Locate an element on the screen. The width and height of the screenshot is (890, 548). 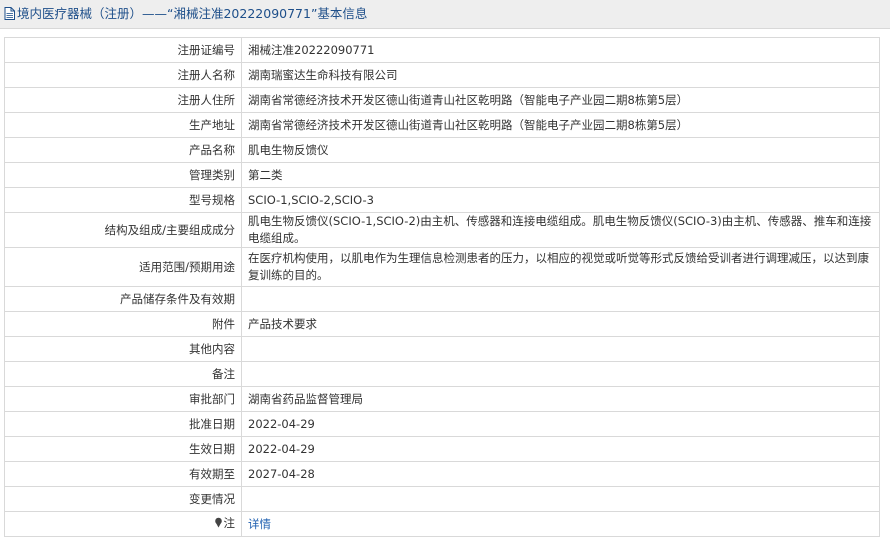
table-row: 附件 产品技术要求 is located at coordinates (442, 324).